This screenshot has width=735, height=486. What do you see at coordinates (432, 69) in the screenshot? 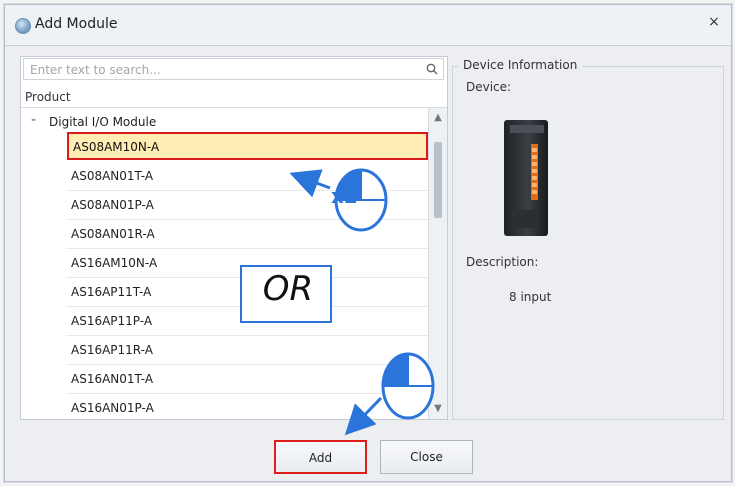
I see `search-icon` at bounding box center [432, 69].